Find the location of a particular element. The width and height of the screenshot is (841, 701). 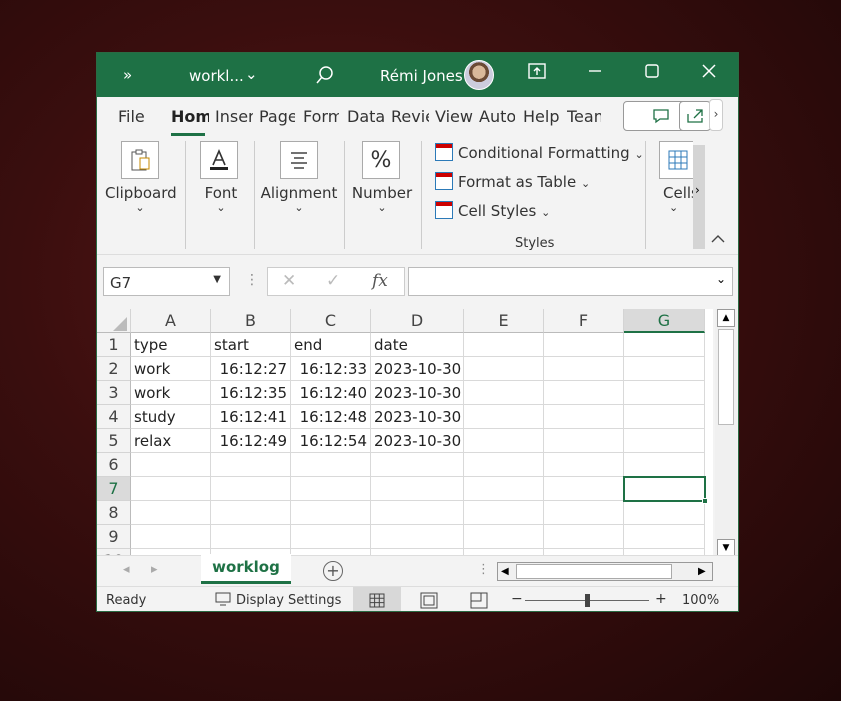

cell-d2: 2023-10-30 is located at coordinates (417, 369).